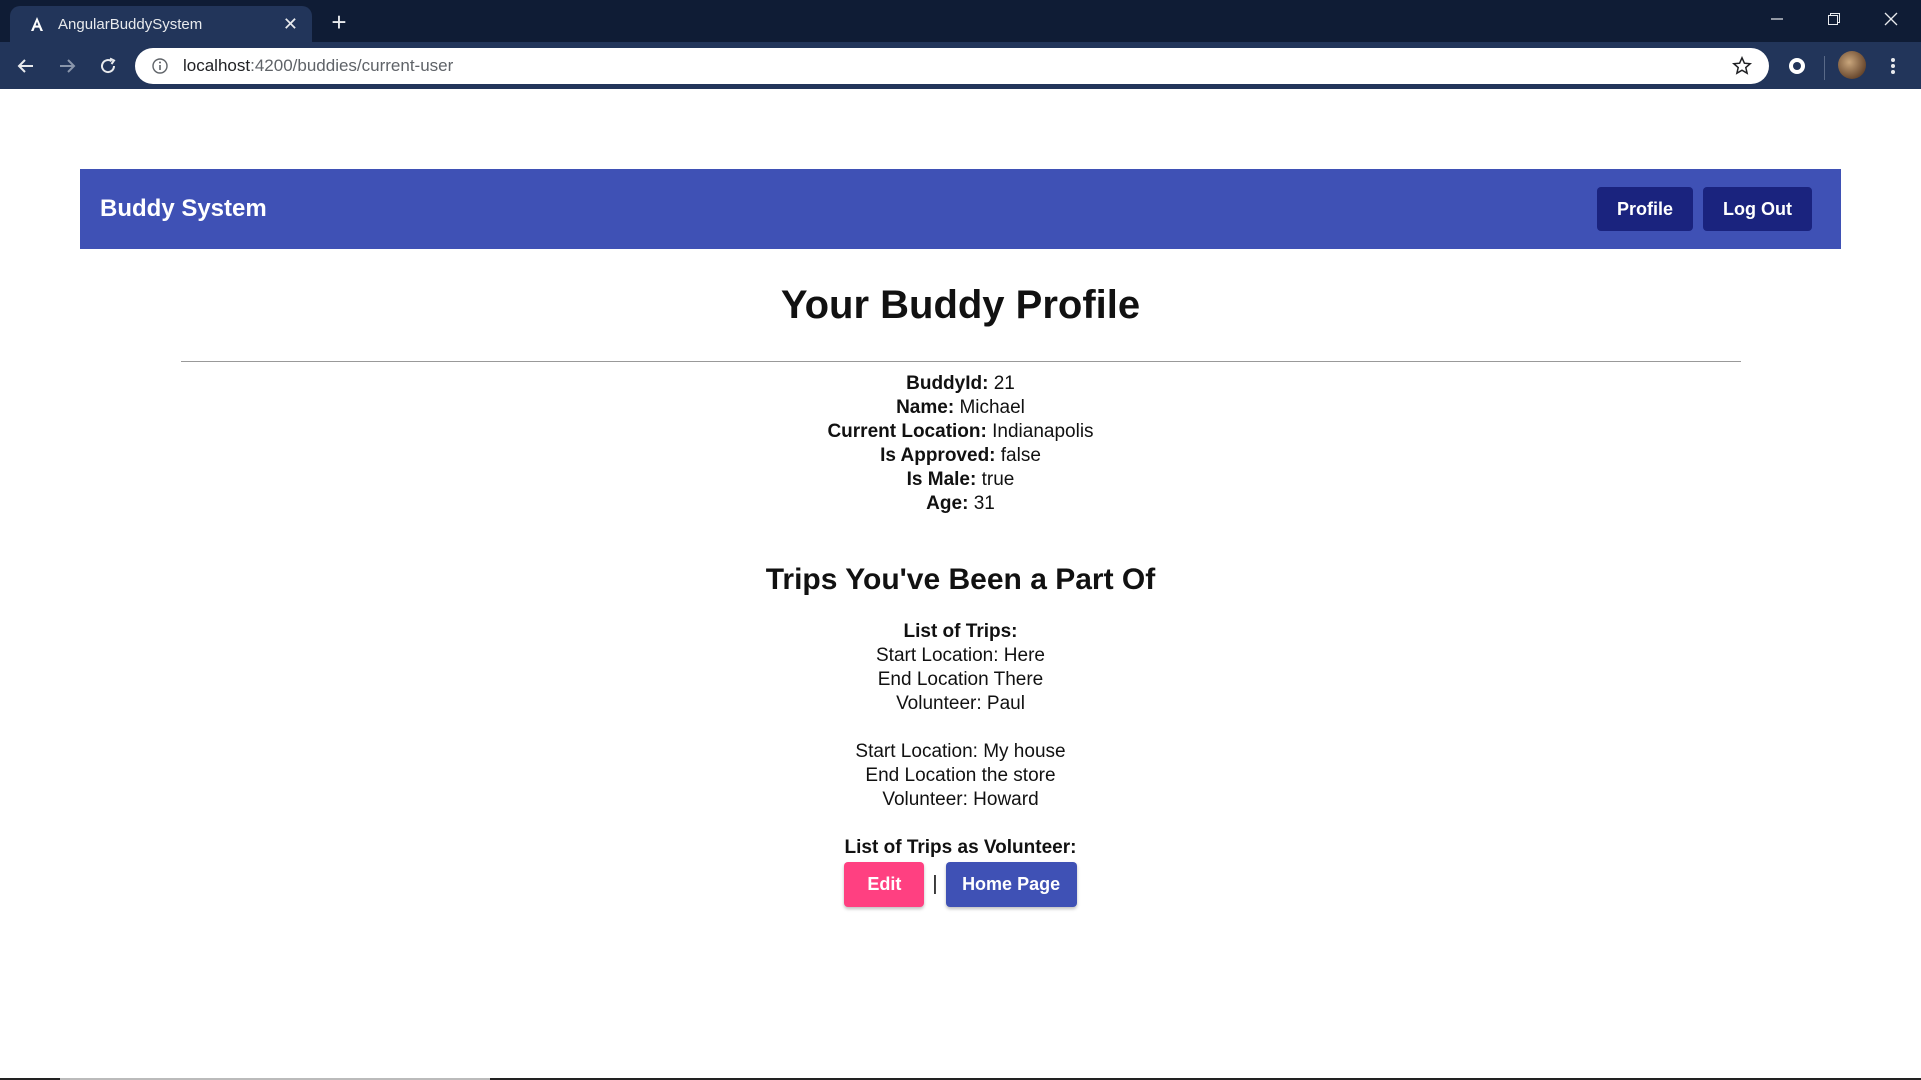 This screenshot has width=1921, height=1080. Describe the element at coordinates (992, 407) in the screenshot. I see `detail-value: Michael` at that location.